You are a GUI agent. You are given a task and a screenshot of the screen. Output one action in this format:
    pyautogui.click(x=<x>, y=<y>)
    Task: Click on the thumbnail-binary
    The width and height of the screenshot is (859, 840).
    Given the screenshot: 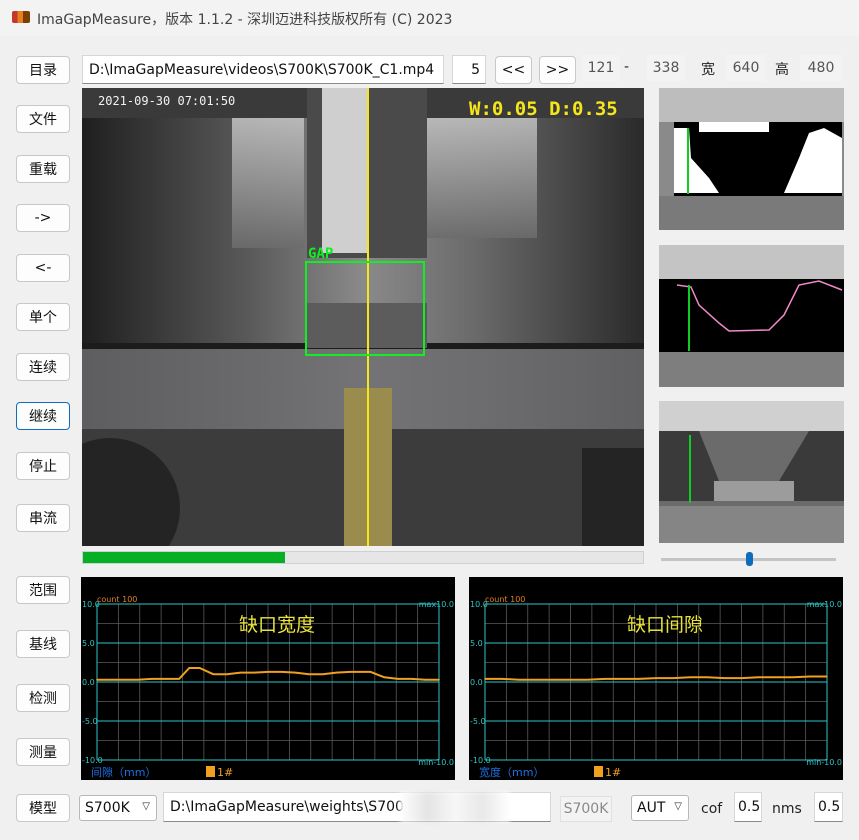 What is the action you would take?
    pyautogui.click(x=751, y=159)
    